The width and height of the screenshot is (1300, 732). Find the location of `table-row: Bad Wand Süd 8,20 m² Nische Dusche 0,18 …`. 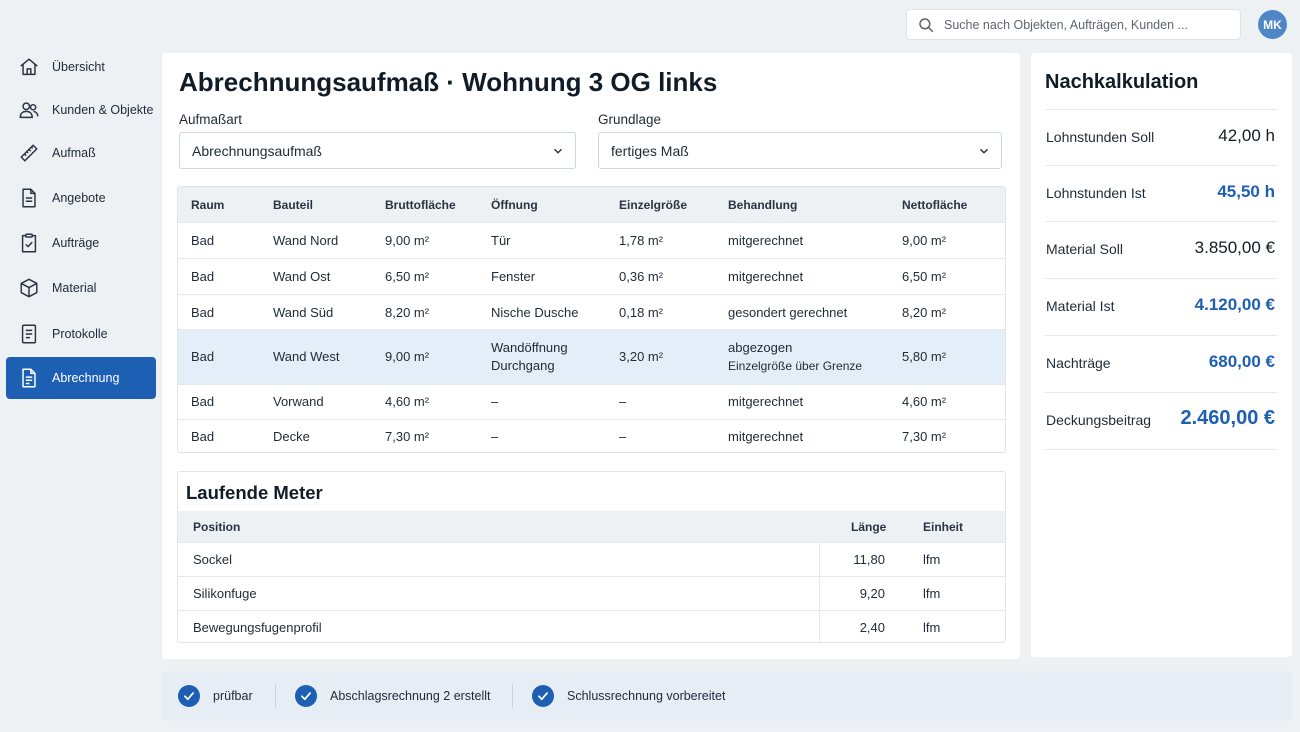

table-row: Bad Wand Süd 8,20 m² Nische Dusche 0,18 … is located at coordinates (591, 311).